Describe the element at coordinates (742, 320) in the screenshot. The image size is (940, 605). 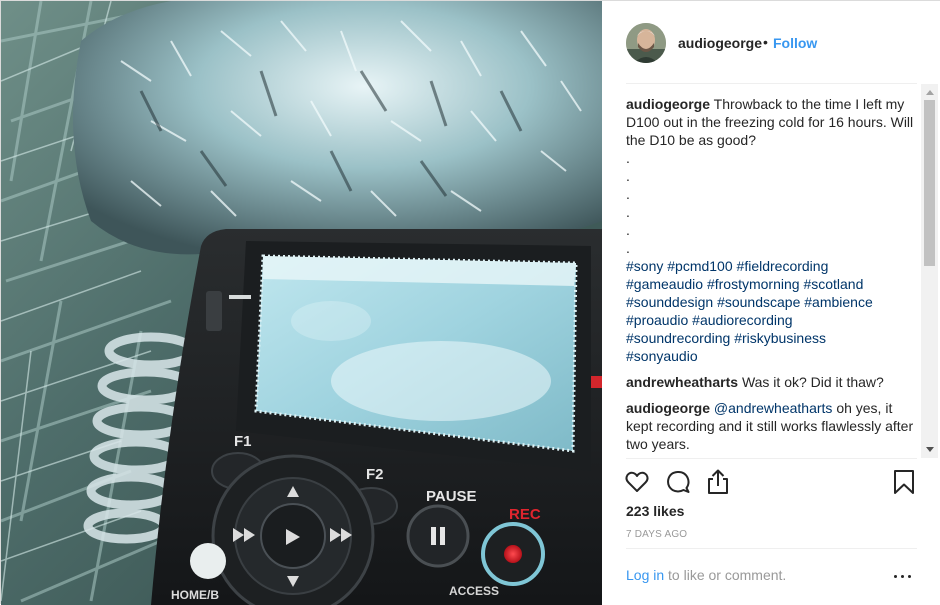
I see `hashtag-link: #audiorecording` at that location.